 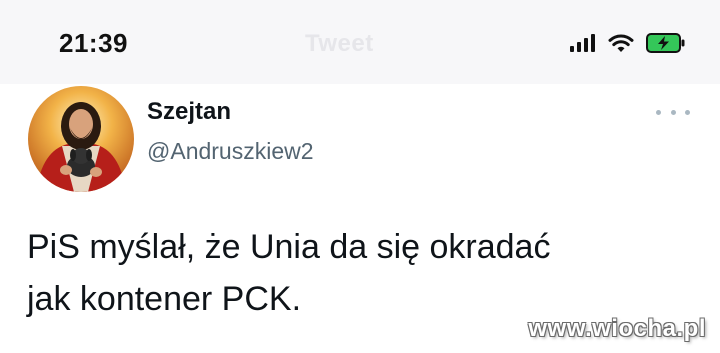 I want to click on more-options-icon, so click(x=673, y=112).